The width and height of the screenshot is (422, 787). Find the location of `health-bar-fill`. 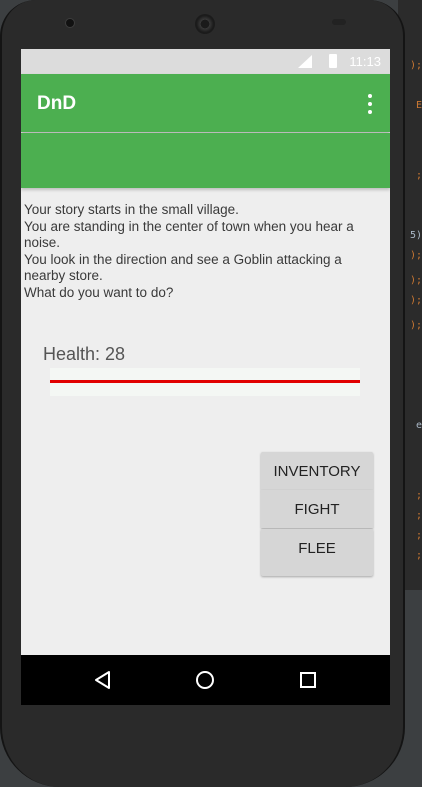

health-bar-fill is located at coordinates (205, 381).